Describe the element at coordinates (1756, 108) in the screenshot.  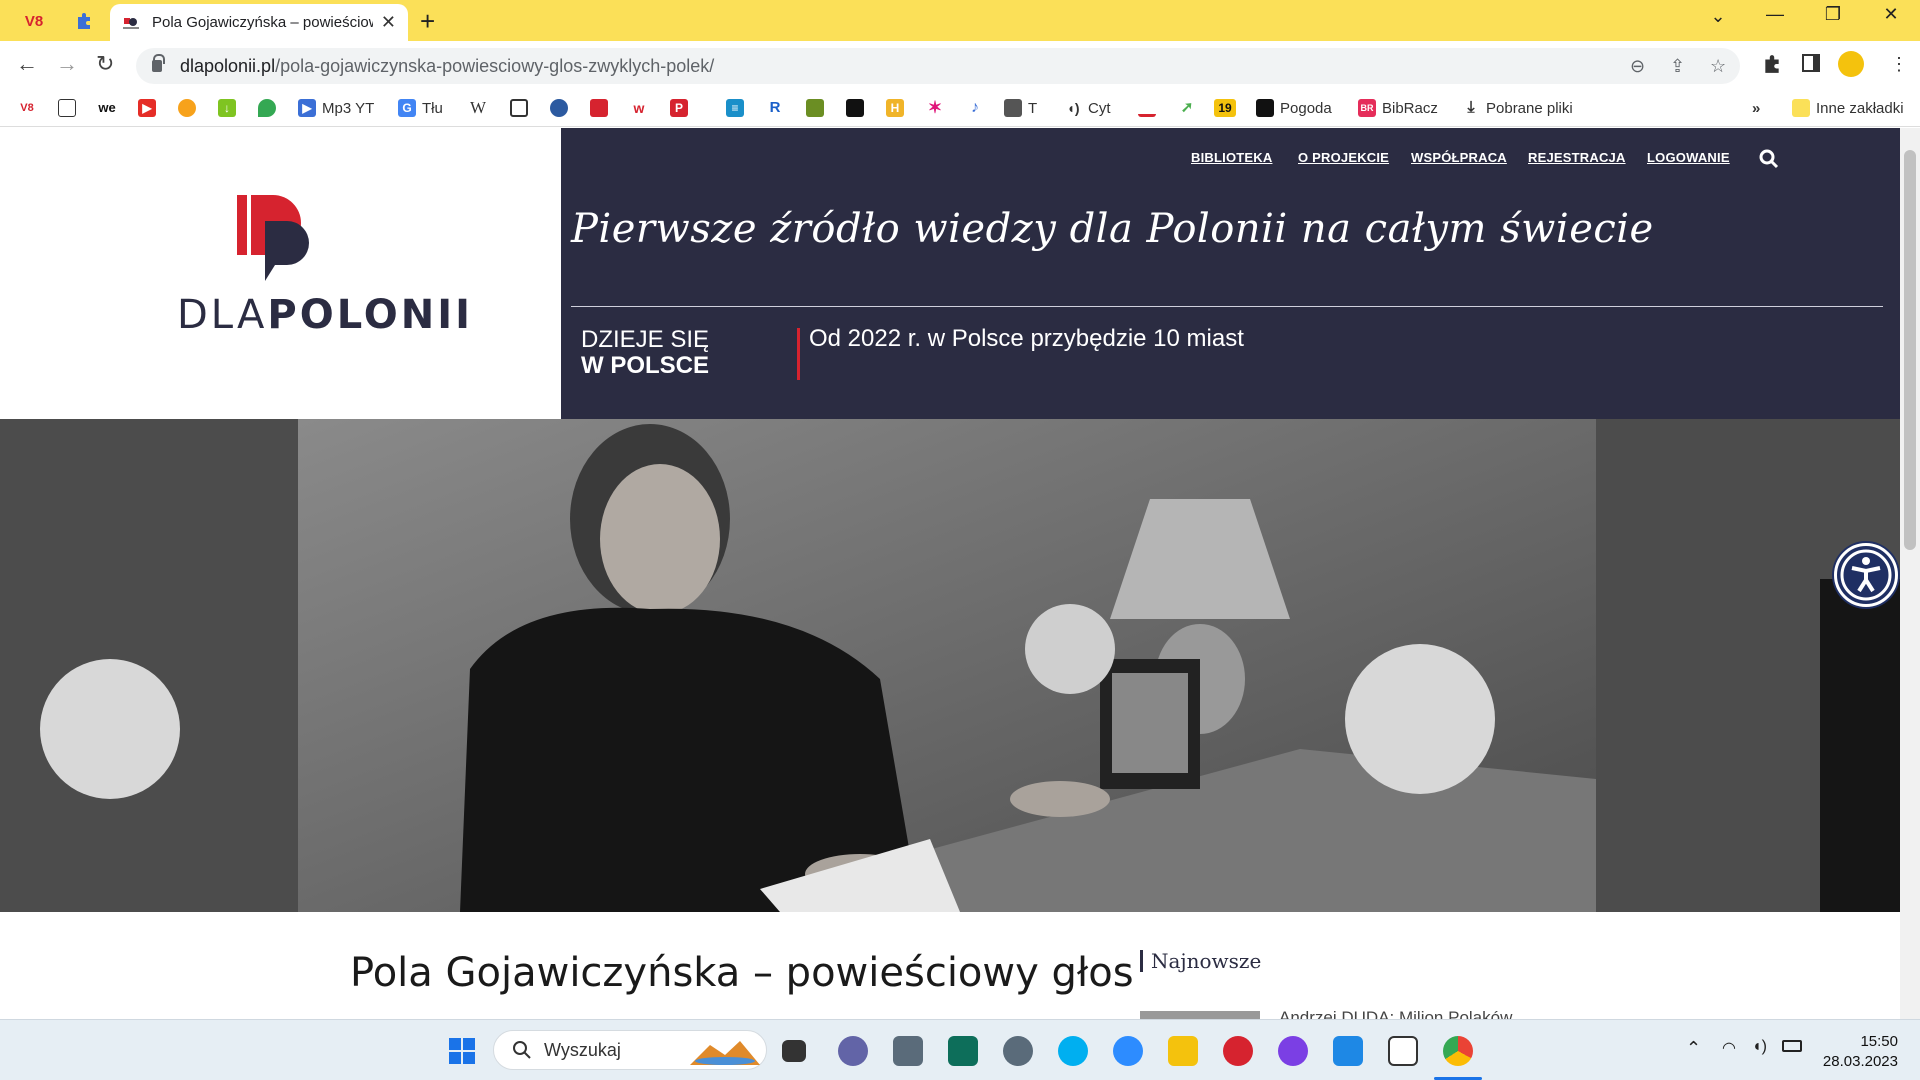
I see `bookmark-overflow: »` at that location.